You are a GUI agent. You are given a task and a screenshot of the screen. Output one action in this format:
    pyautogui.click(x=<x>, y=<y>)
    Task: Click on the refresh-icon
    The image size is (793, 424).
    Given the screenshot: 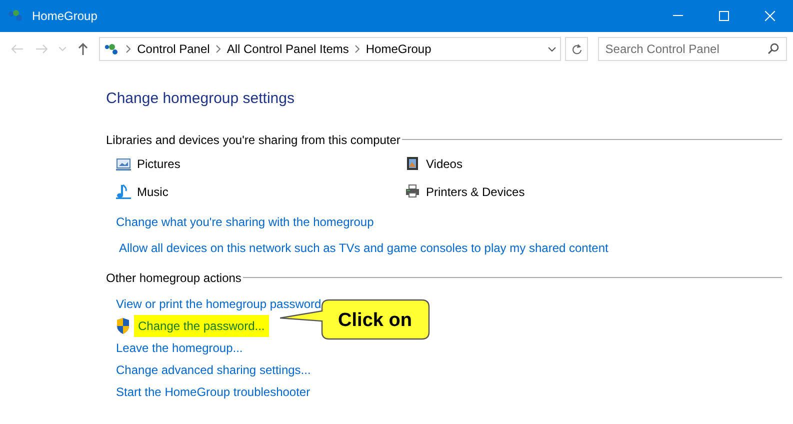 What is the action you would take?
    pyautogui.click(x=577, y=49)
    